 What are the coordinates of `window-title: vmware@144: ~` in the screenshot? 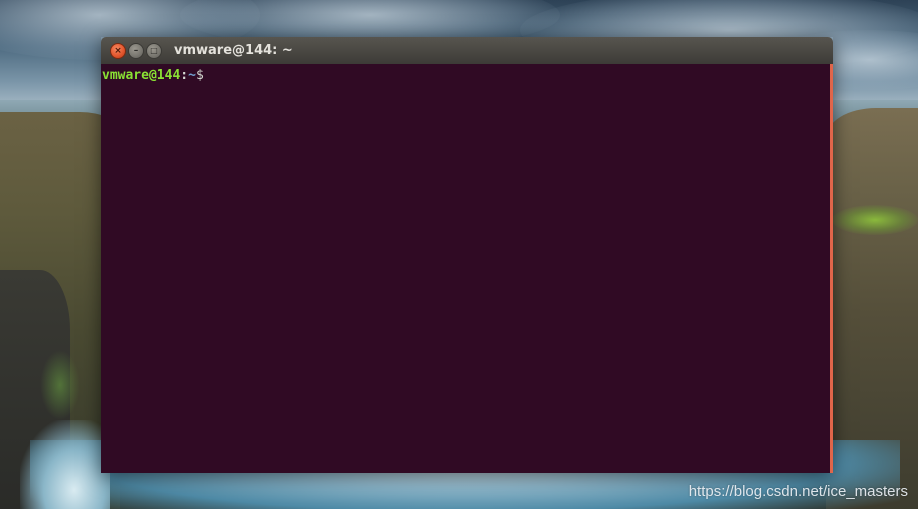 It's located at (233, 50).